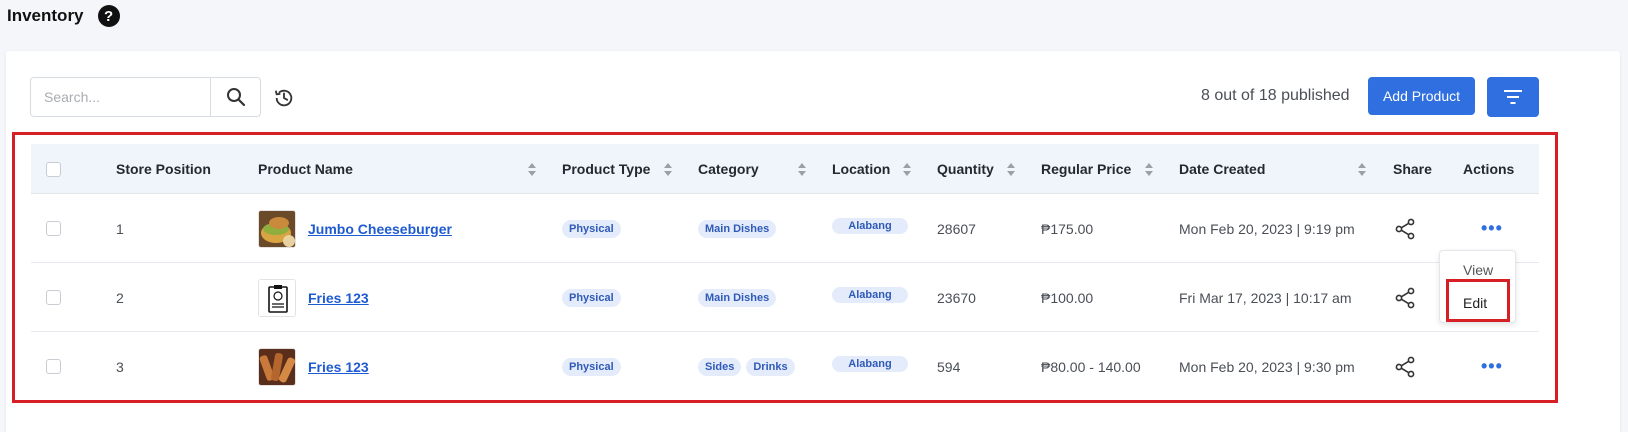 This screenshot has width=1628, height=432. I want to click on publish-count: 8 out of 18 published, so click(1275, 95).